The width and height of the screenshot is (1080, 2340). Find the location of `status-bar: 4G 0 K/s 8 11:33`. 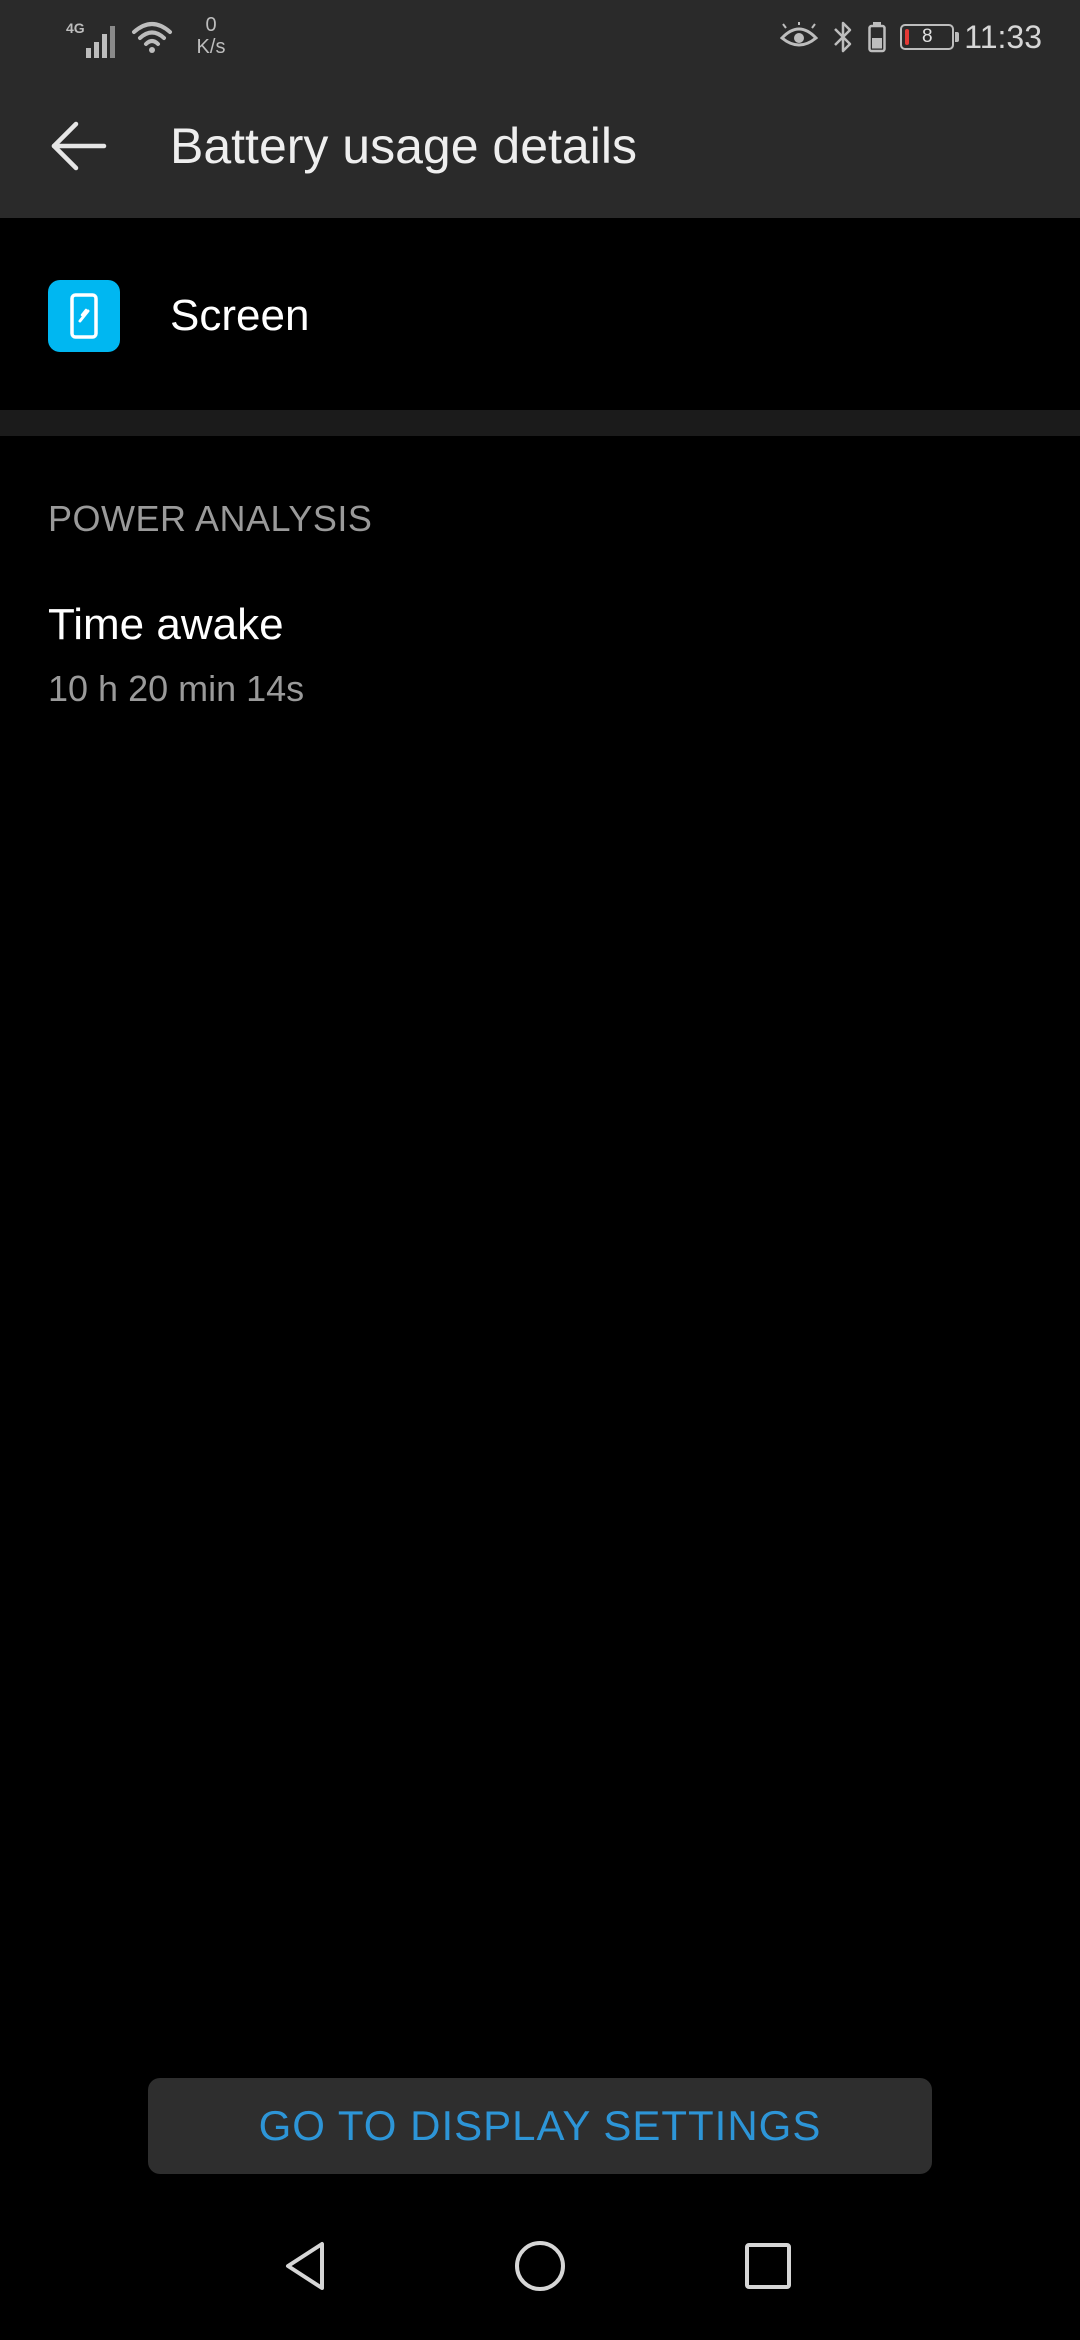

status-bar: 4G 0 K/s 8 11:33 is located at coordinates (540, 37).